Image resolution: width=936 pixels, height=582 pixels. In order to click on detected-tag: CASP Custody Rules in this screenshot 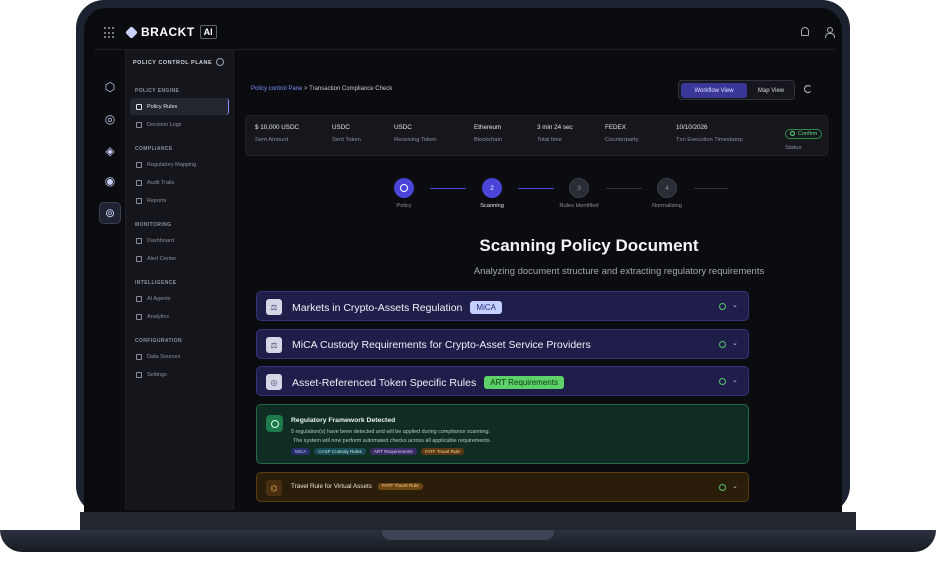, I will do `click(340, 451)`.